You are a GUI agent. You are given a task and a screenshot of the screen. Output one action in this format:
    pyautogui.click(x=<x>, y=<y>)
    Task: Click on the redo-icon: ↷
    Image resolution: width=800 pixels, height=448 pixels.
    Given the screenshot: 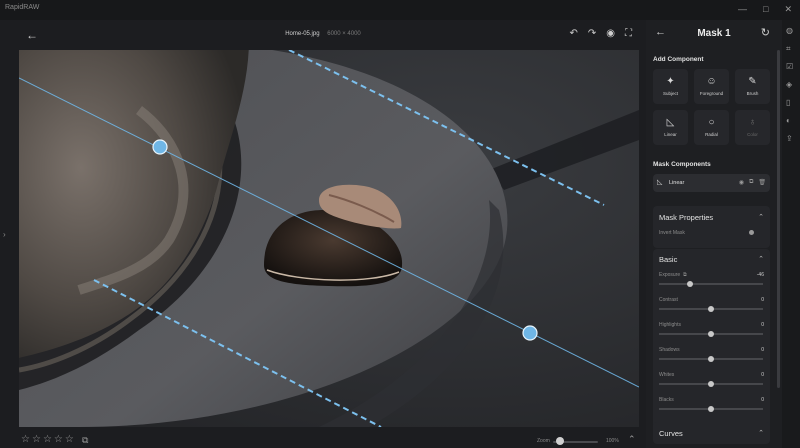 What is the action you would take?
    pyautogui.click(x=592, y=33)
    